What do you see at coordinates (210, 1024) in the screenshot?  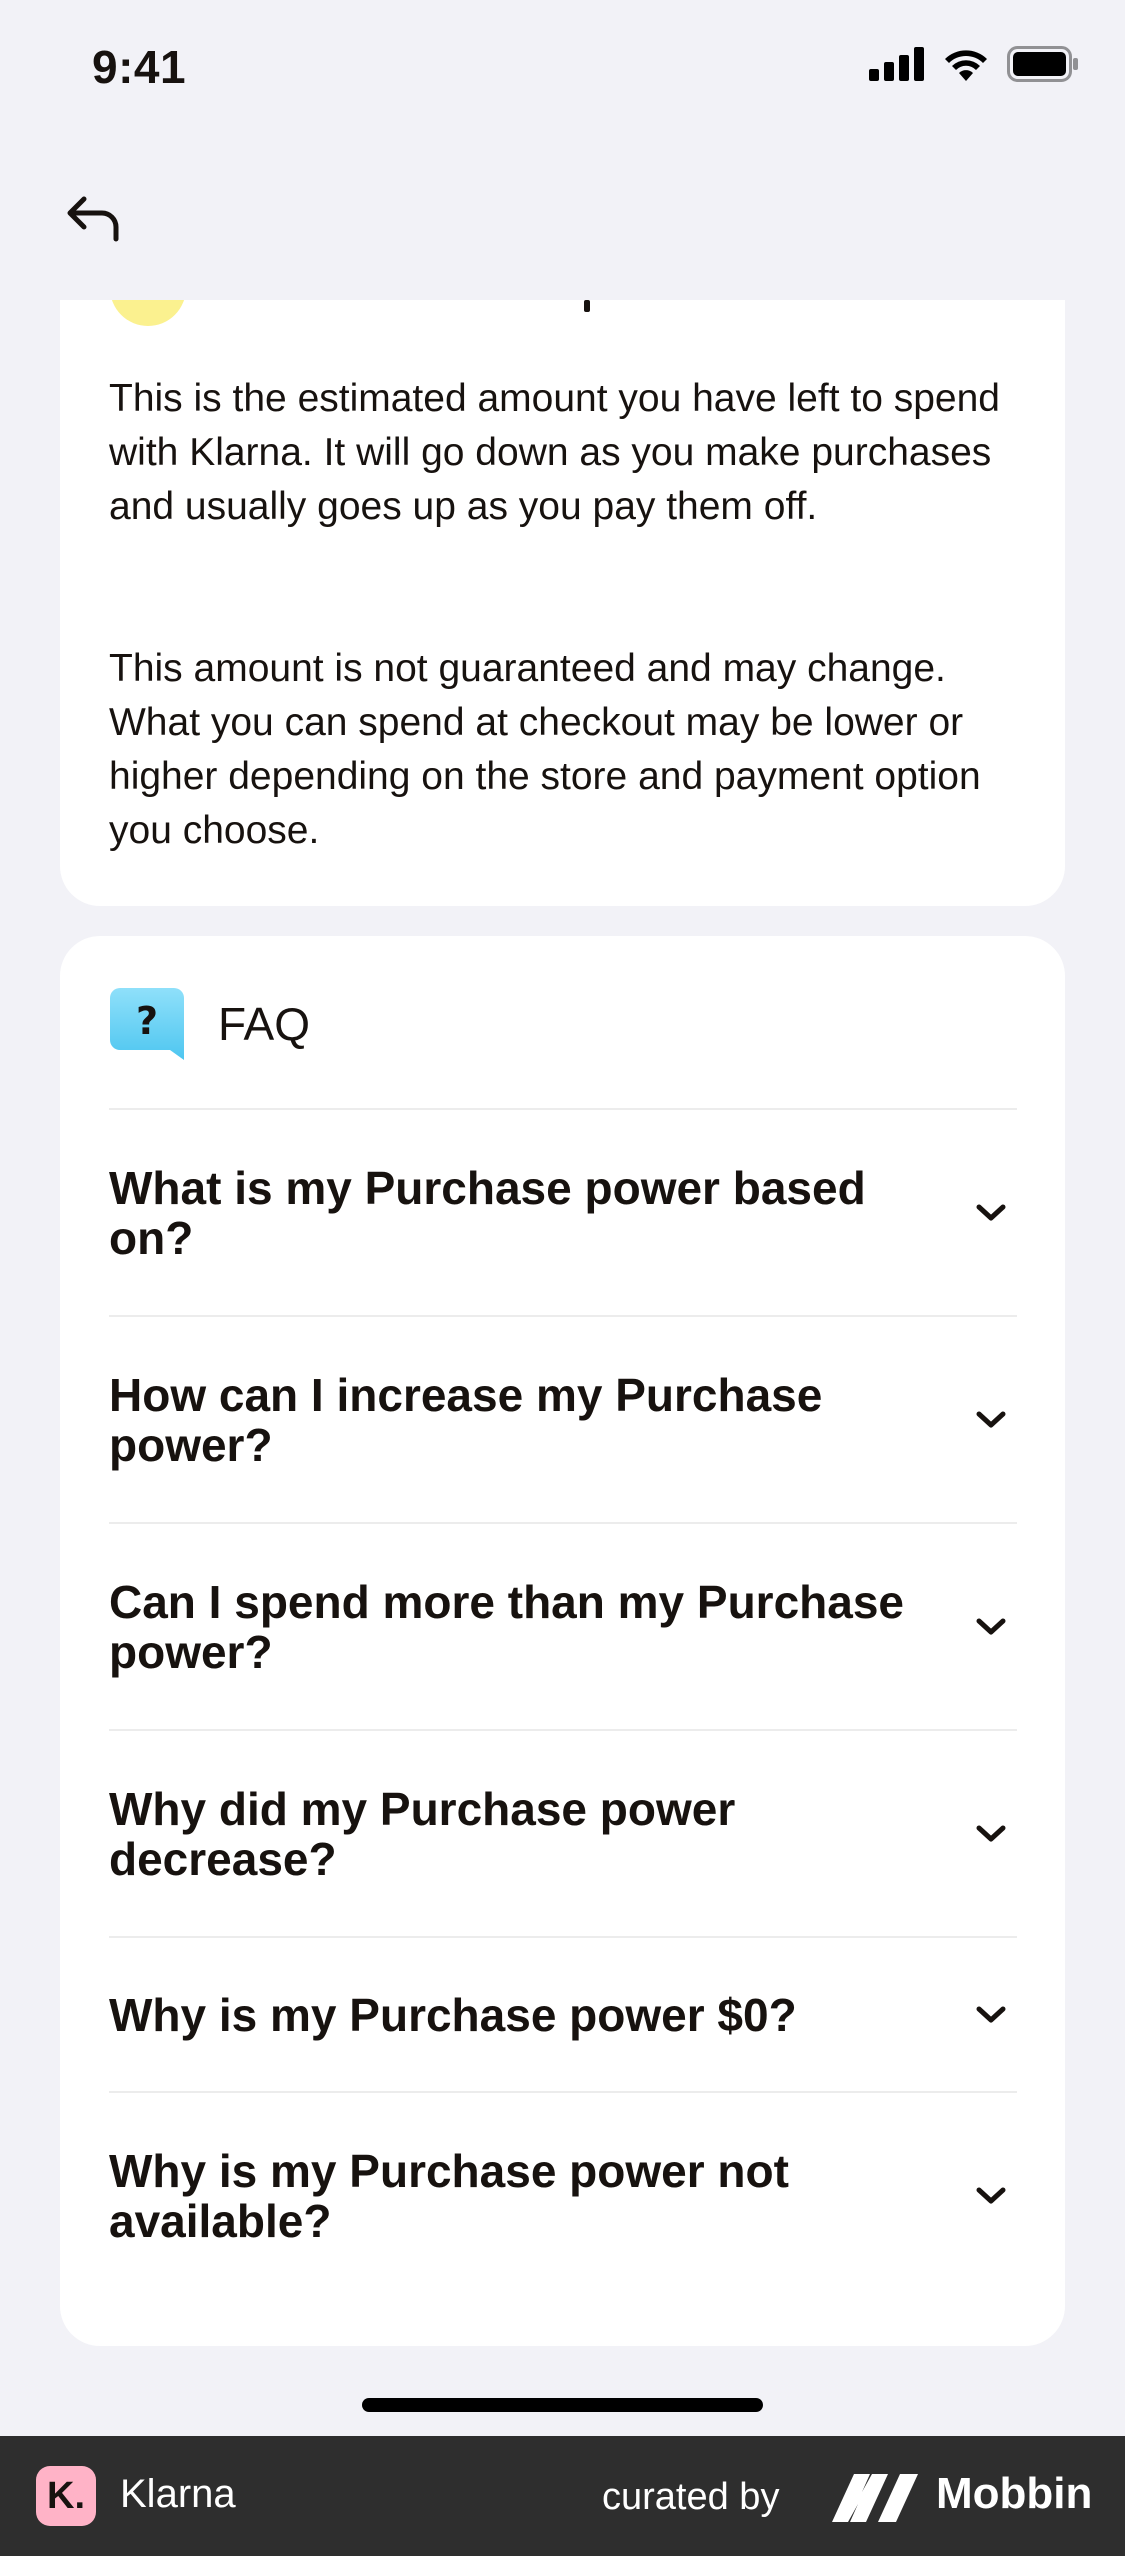 I see `faq-header: ? FAQ` at bounding box center [210, 1024].